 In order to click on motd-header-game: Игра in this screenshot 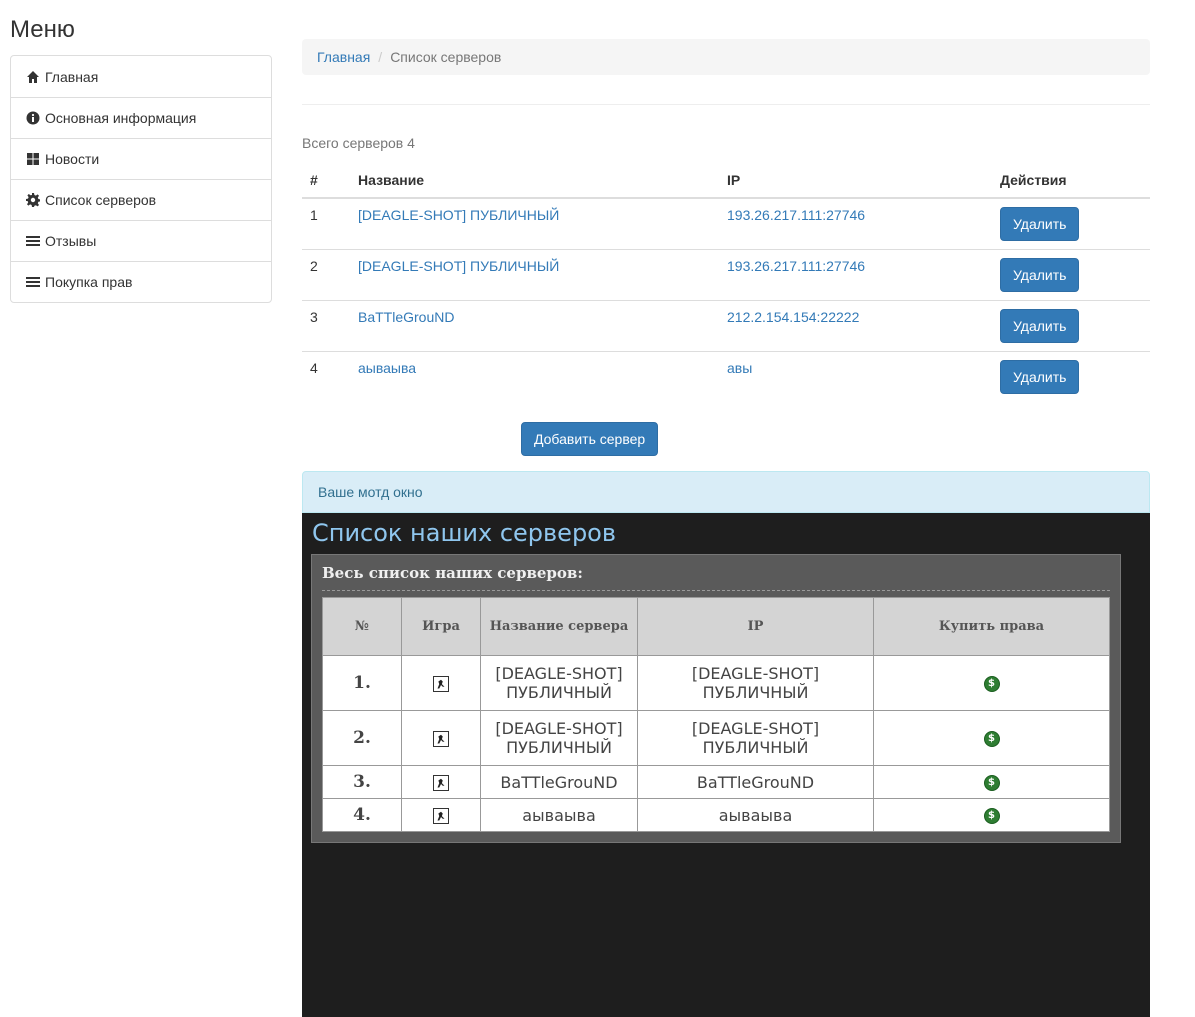, I will do `click(441, 626)`.